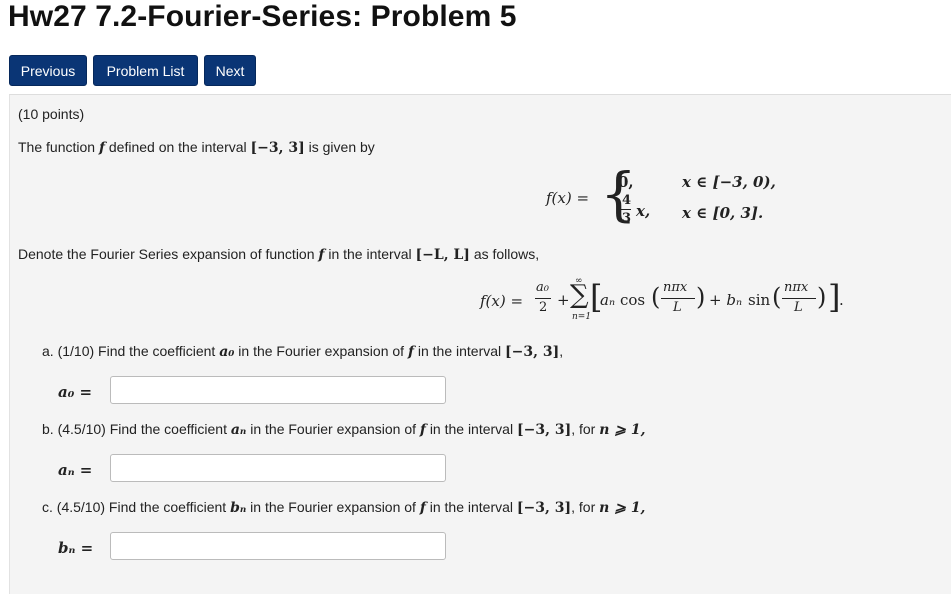  I want to click on part-b-prefix: b. (4.5/10) Find the coefficient, so click(134, 429).